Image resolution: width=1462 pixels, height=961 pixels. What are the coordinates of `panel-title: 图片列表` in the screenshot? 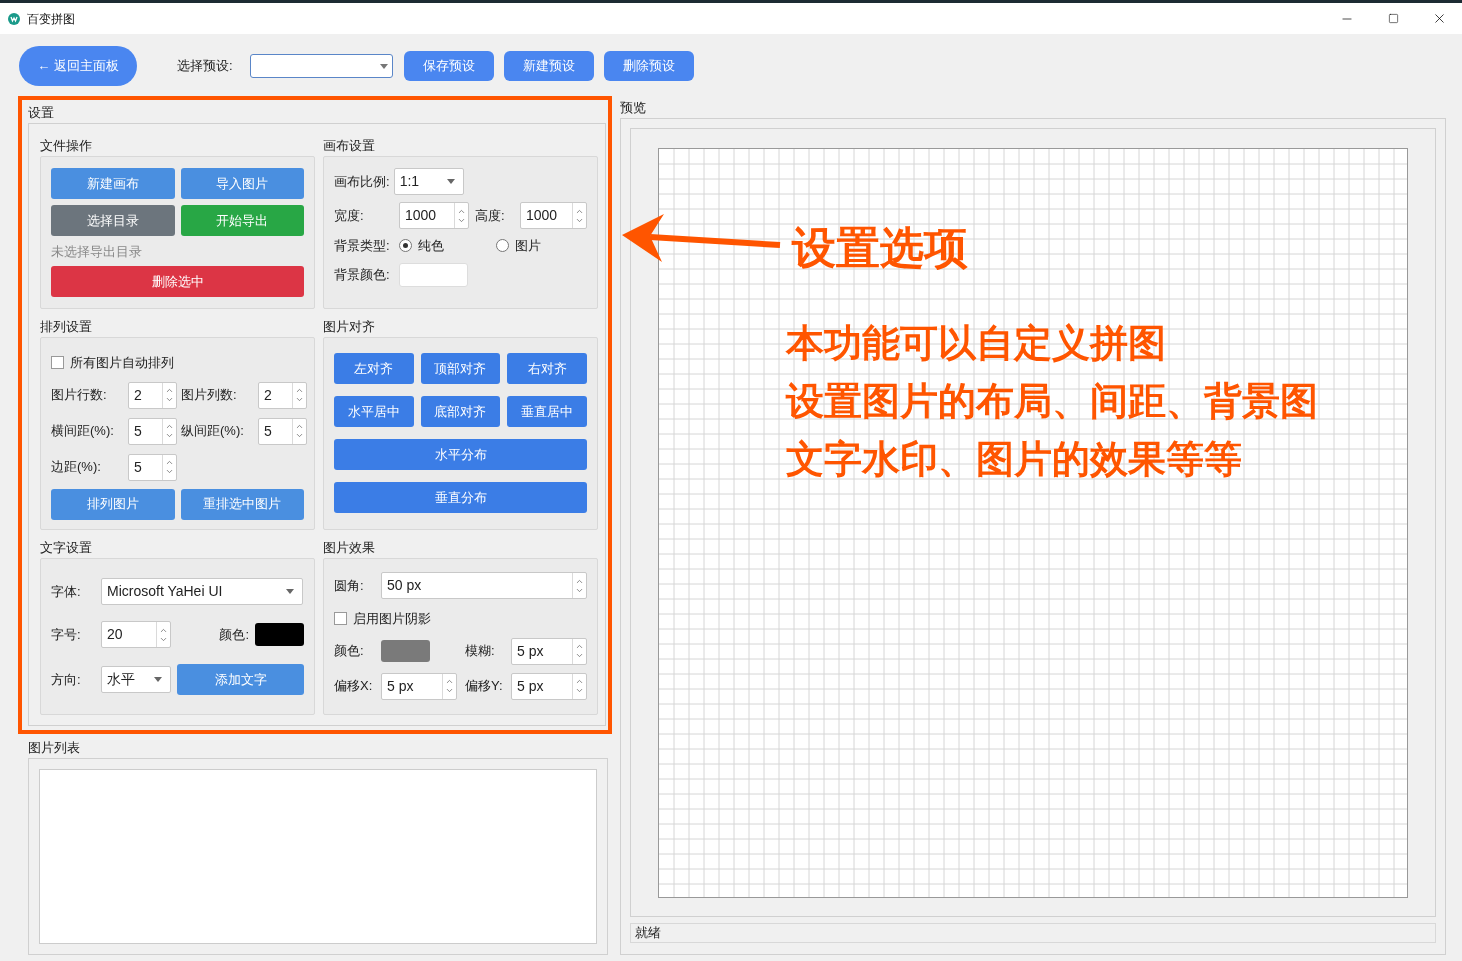 It's located at (54, 748).